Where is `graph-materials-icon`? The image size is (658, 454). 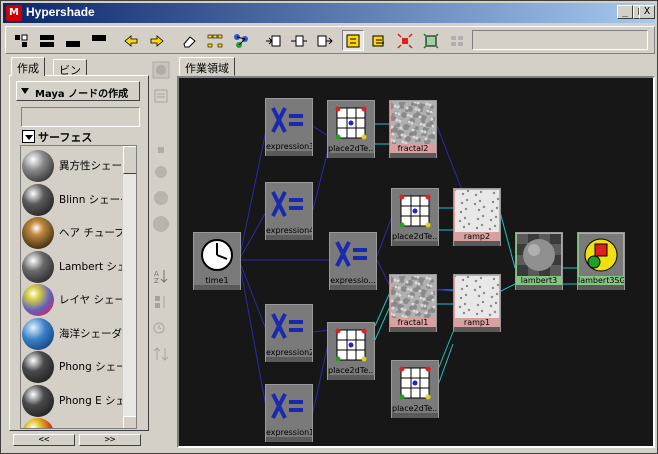 graph-materials-icon is located at coordinates (379, 40).